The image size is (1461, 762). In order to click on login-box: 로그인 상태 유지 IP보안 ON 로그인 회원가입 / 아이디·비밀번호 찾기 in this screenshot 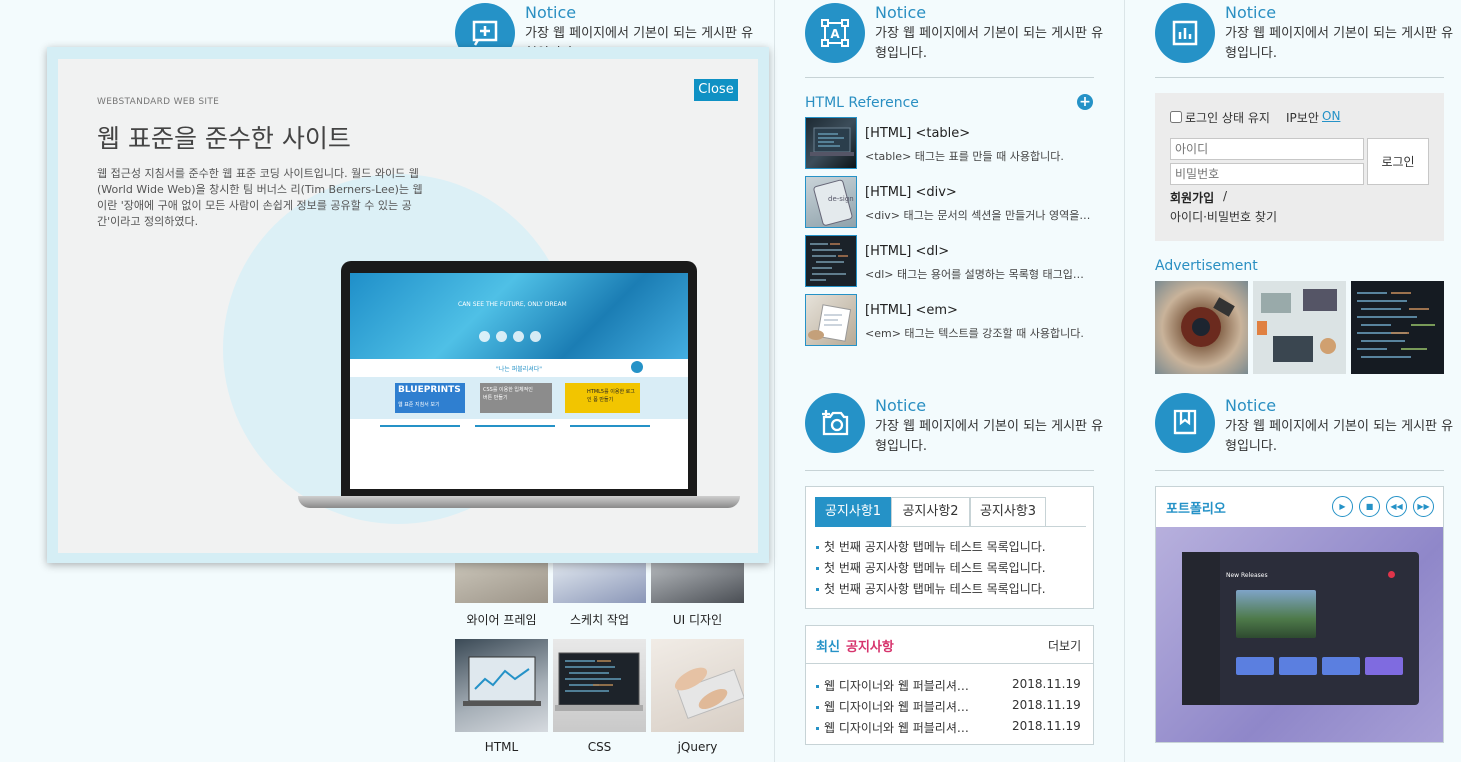, I will do `click(1299, 167)`.